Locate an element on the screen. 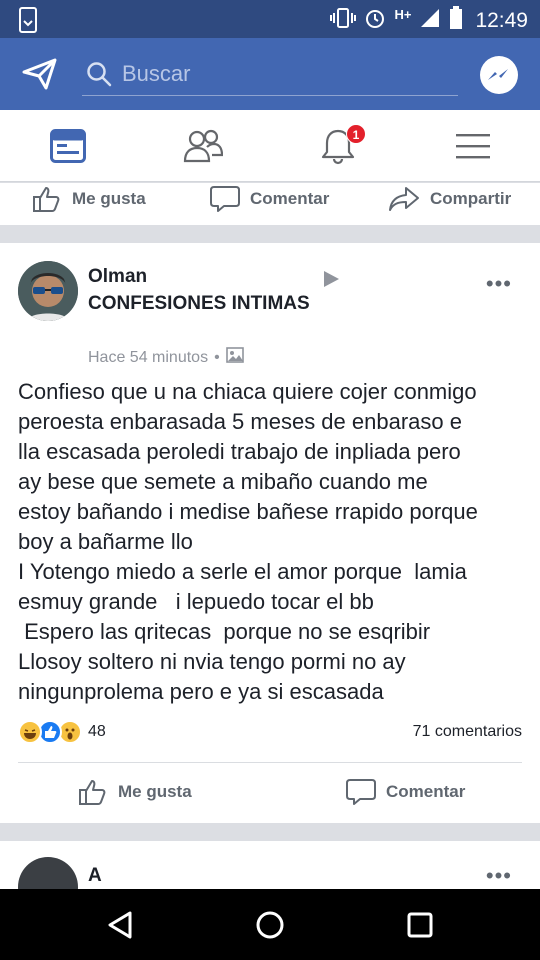  tab-menu is located at coordinates (472, 146).